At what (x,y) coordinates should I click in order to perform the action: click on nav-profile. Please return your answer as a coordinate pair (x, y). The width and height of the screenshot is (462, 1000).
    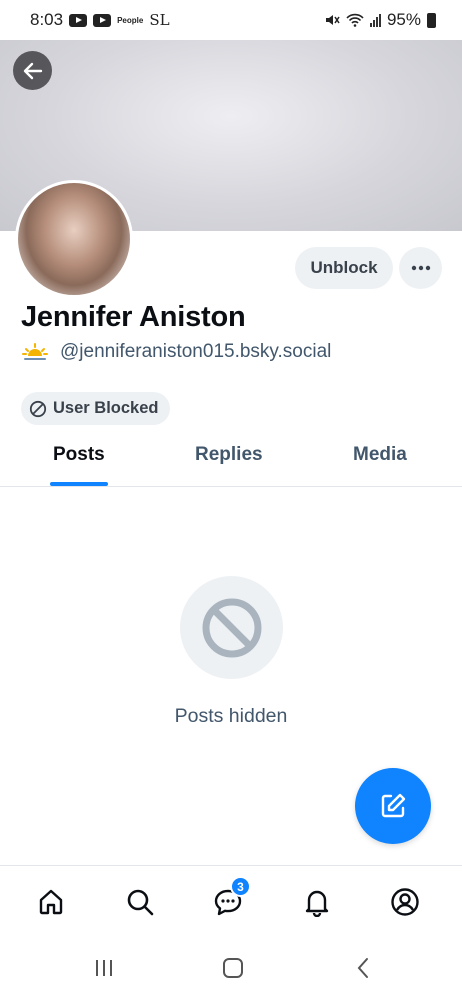
    Looking at the image, I should click on (405, 902).